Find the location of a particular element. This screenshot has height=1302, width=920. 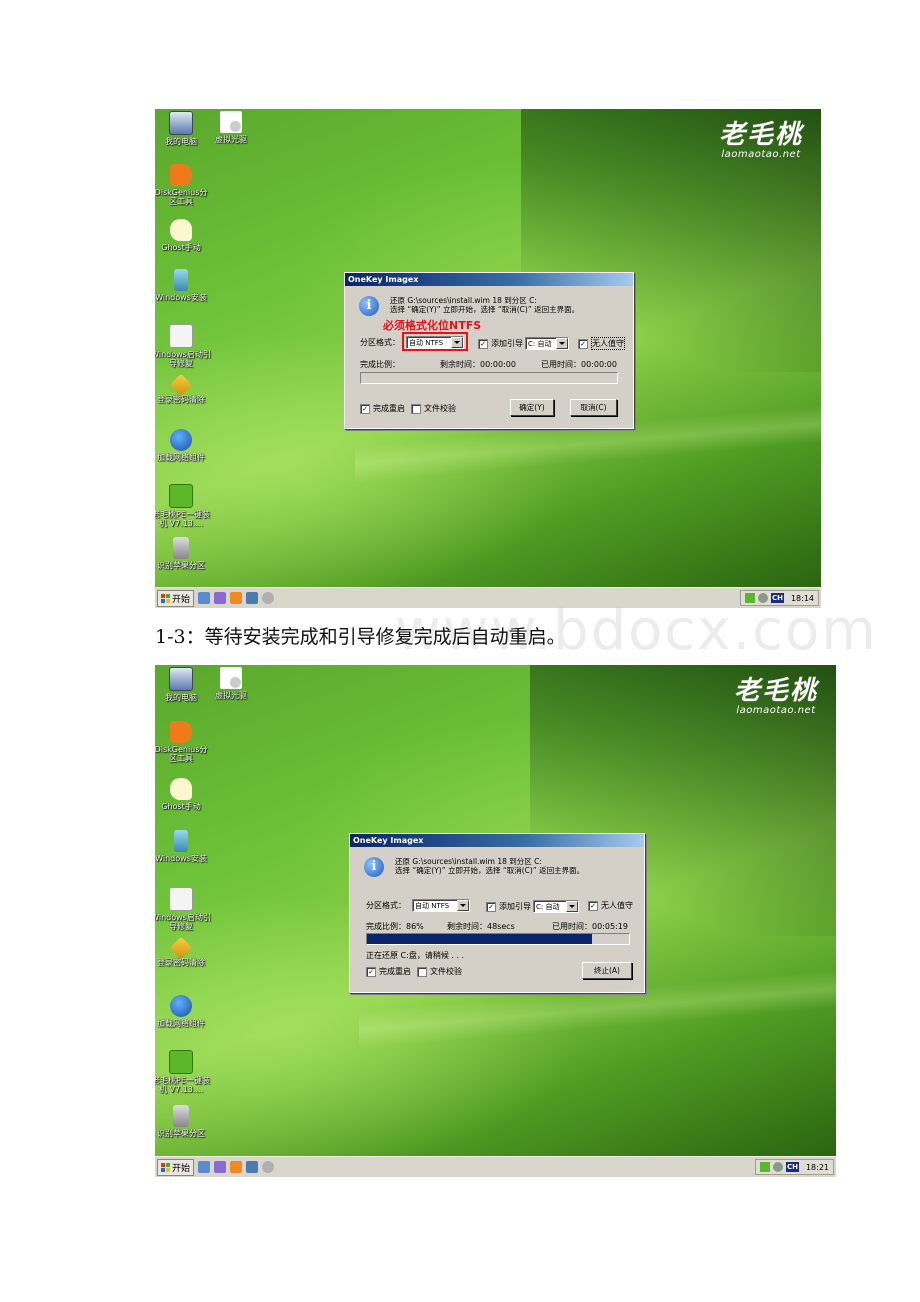

partition-format-row: 分区格式： 自动 NTFS is located at coordinates (418, 905).